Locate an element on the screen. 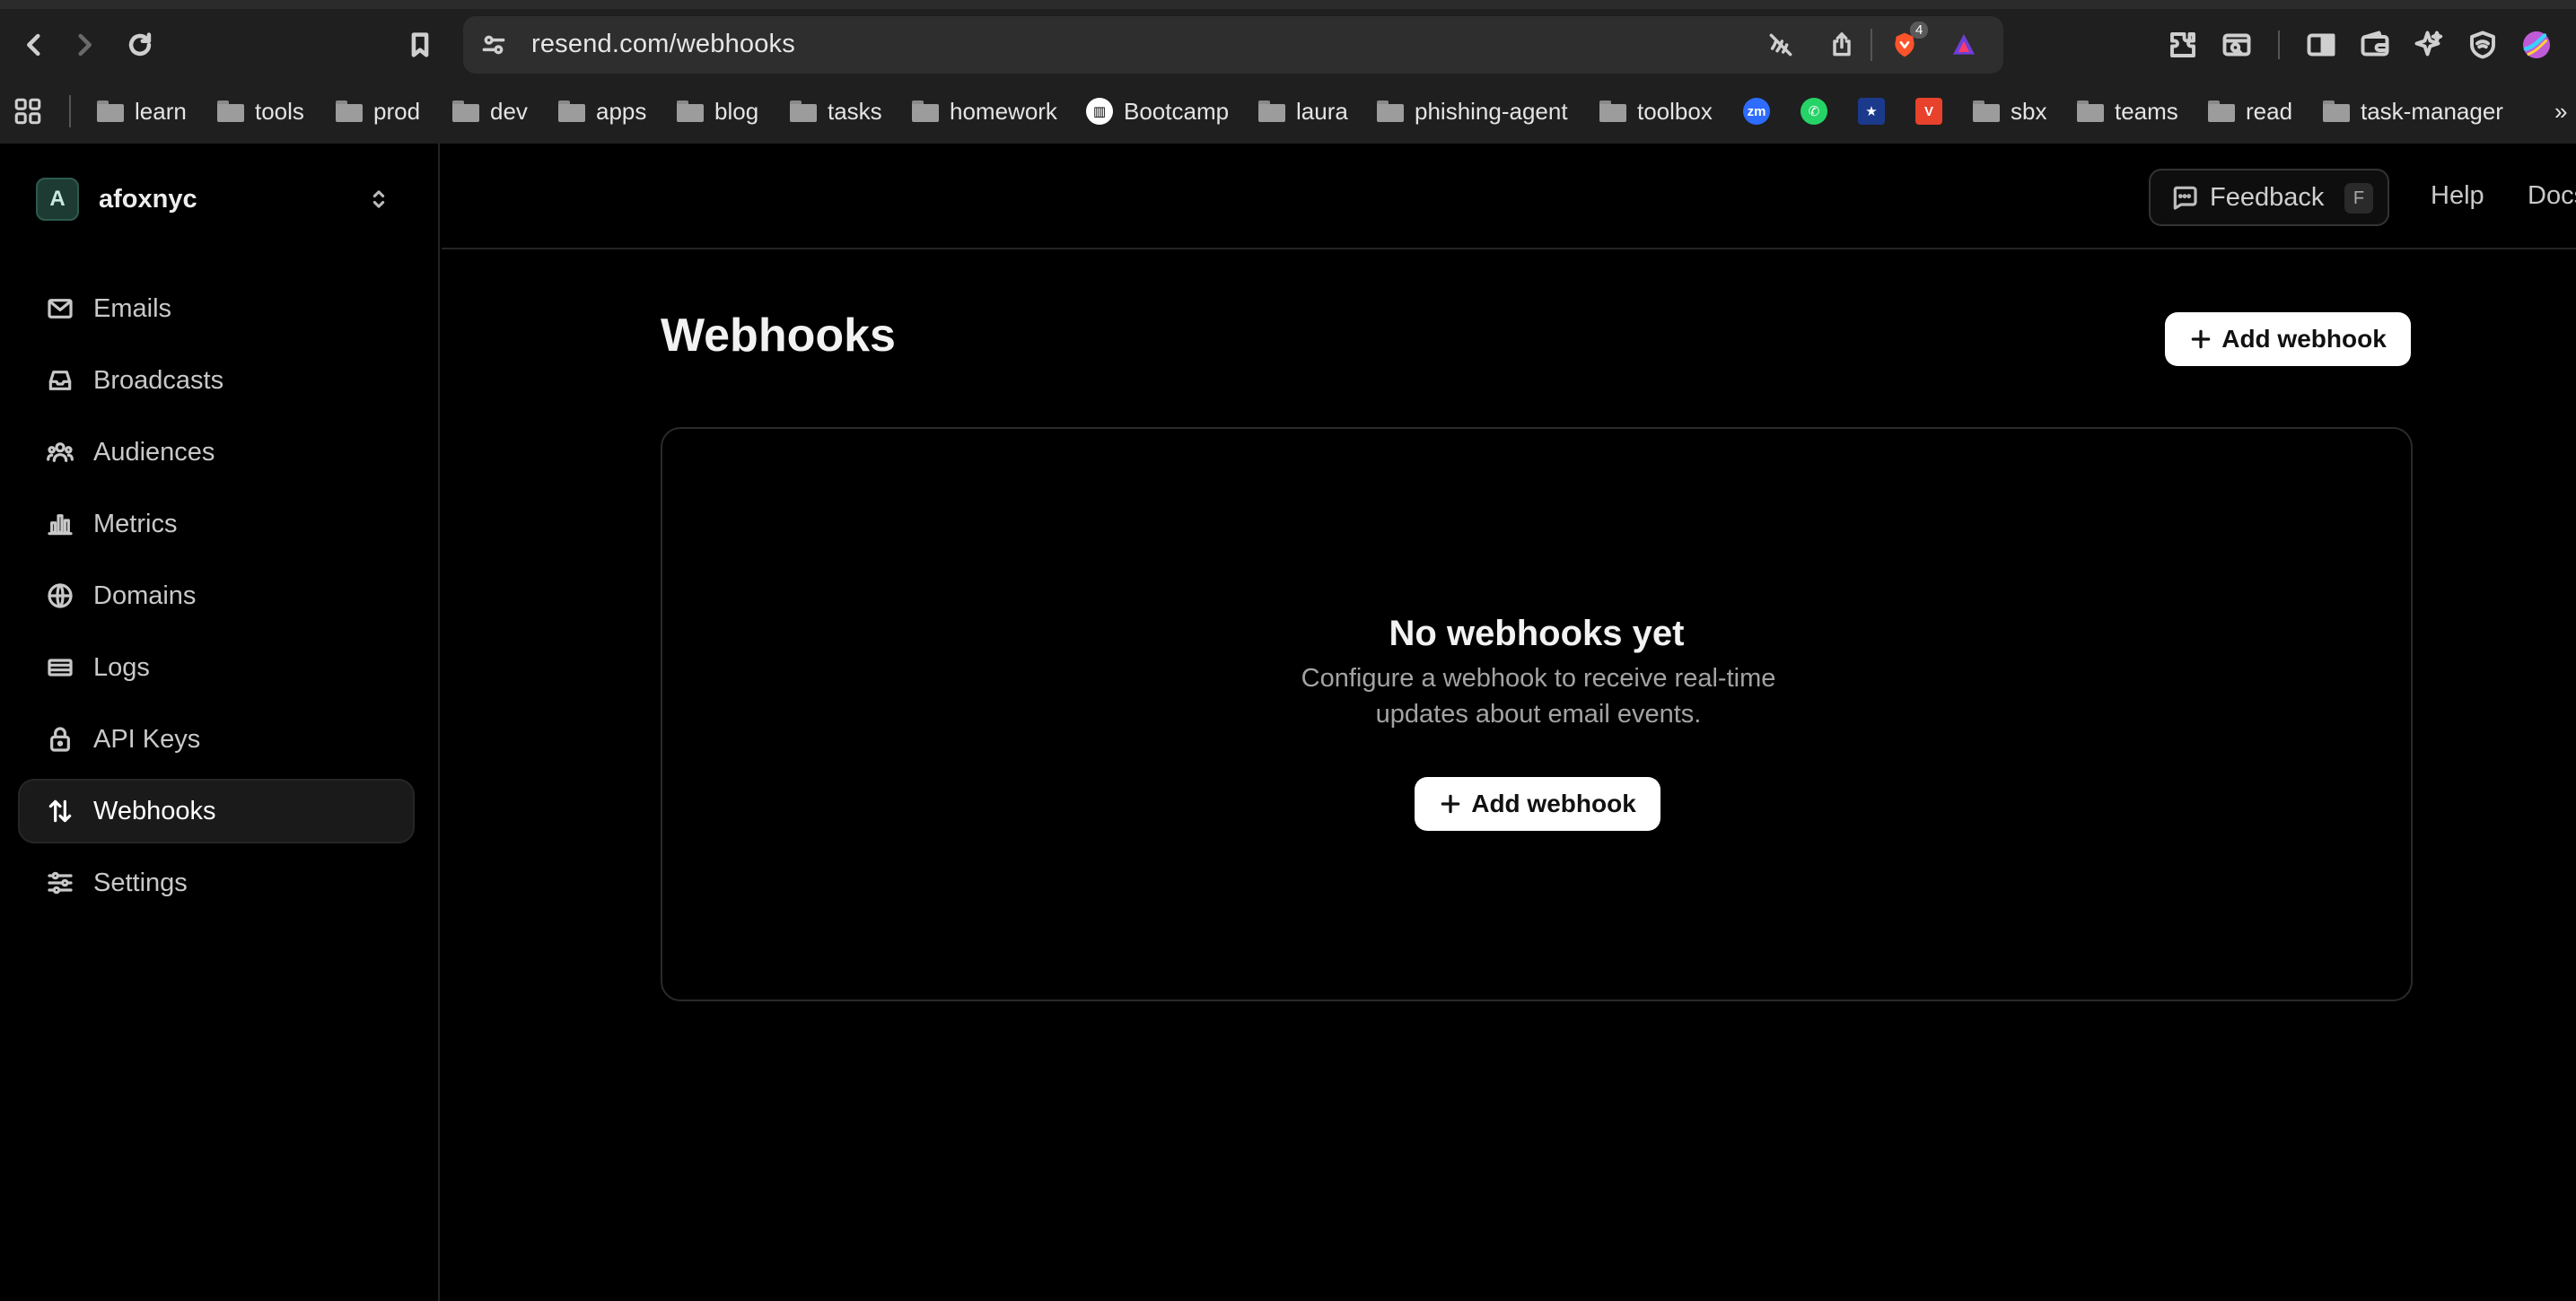  bookmarks-overflow-button: » is located at coordinates (2560, 111).